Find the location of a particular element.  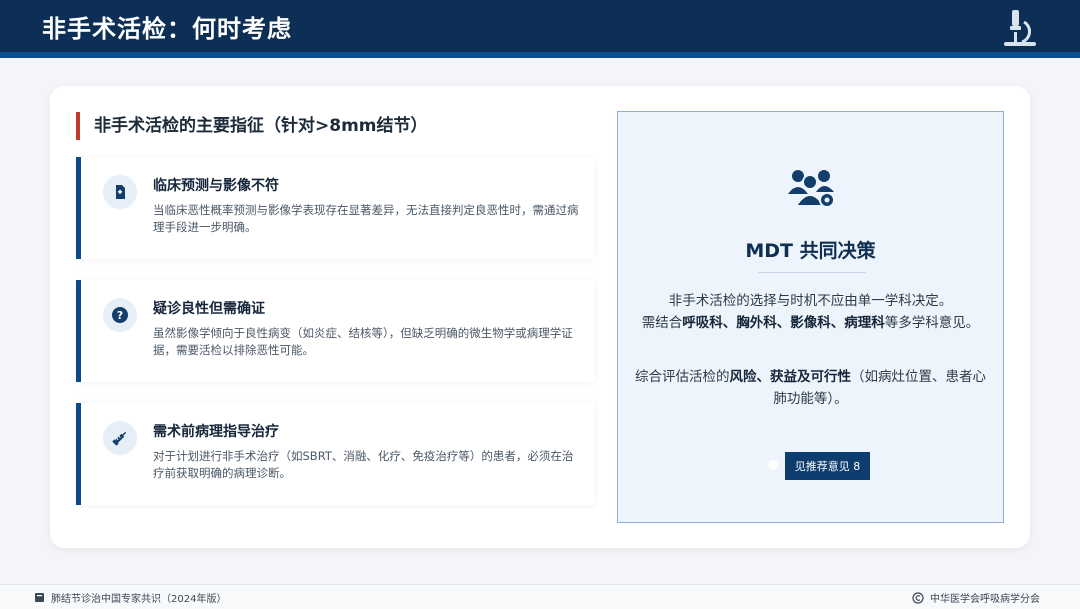

card-title: 需术前病理指导治疗 is located at coordinates (216, 432).